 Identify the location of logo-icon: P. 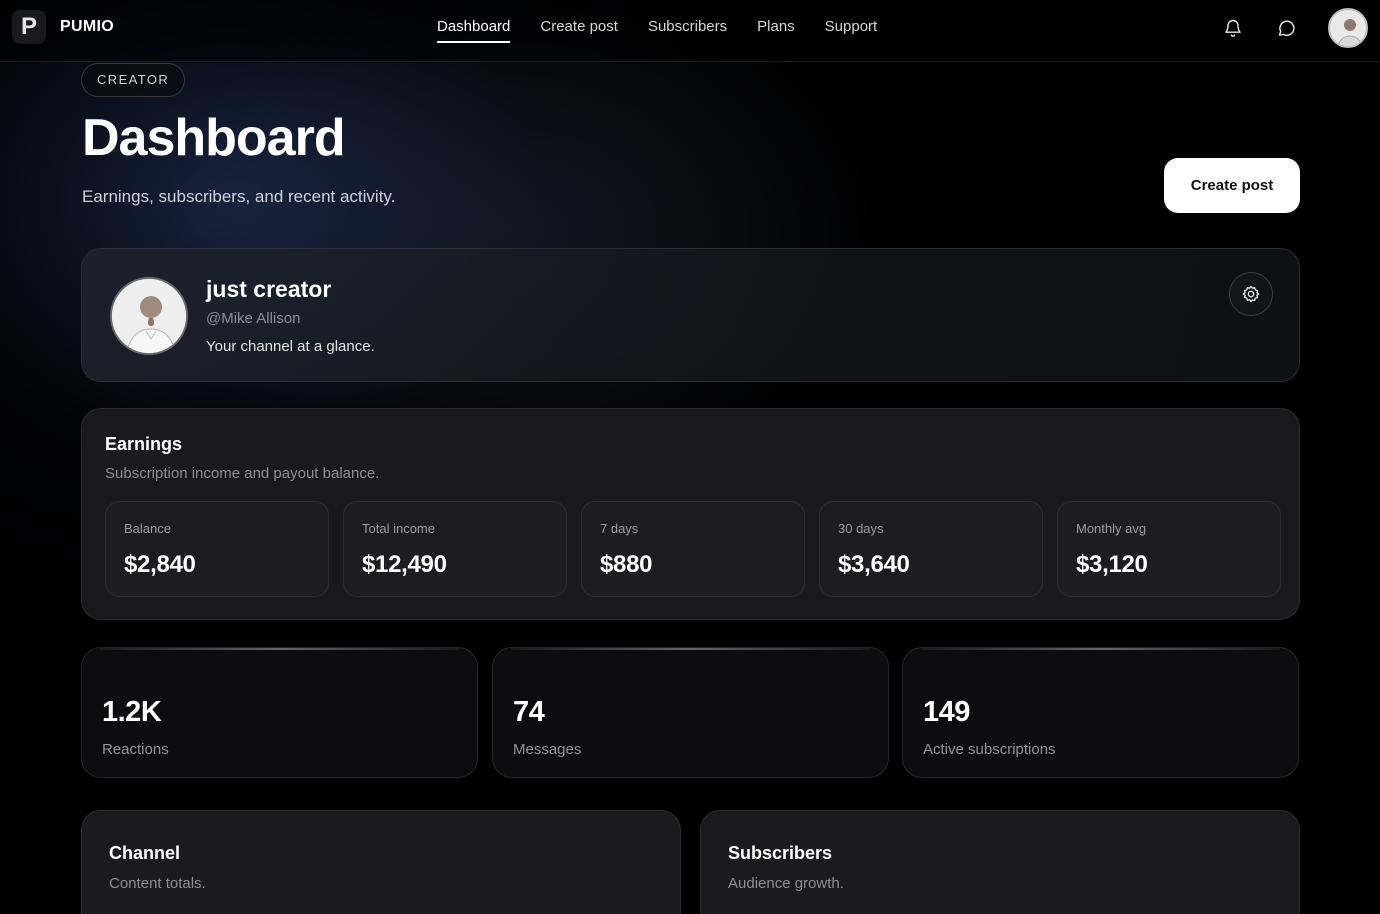
(29, 27).